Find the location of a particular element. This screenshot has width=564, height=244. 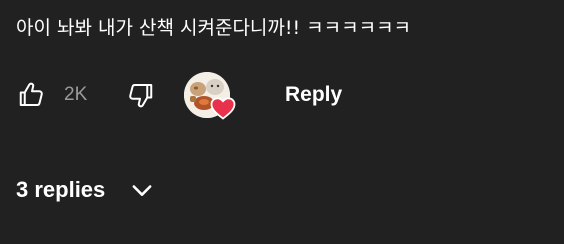

creator-heart is located at coordinates (210, 98).